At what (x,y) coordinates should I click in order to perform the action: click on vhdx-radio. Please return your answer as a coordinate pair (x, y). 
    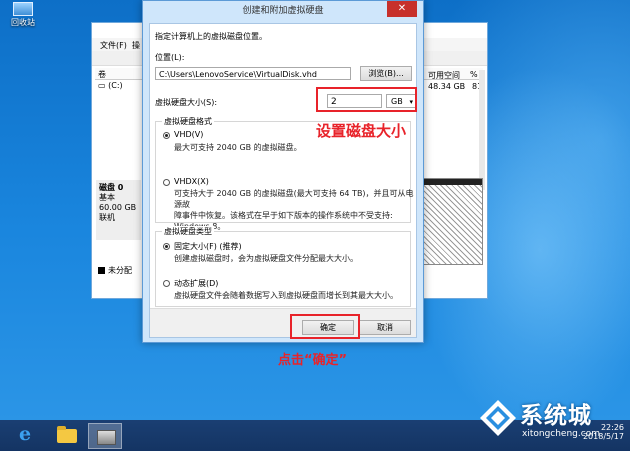
    Looking at the image, I should click on (166, 182).